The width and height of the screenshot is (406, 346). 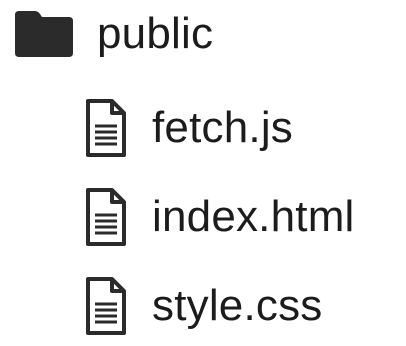 I want to click on file-row-fetch-js: fetch.js, so click(x=187, y=128).